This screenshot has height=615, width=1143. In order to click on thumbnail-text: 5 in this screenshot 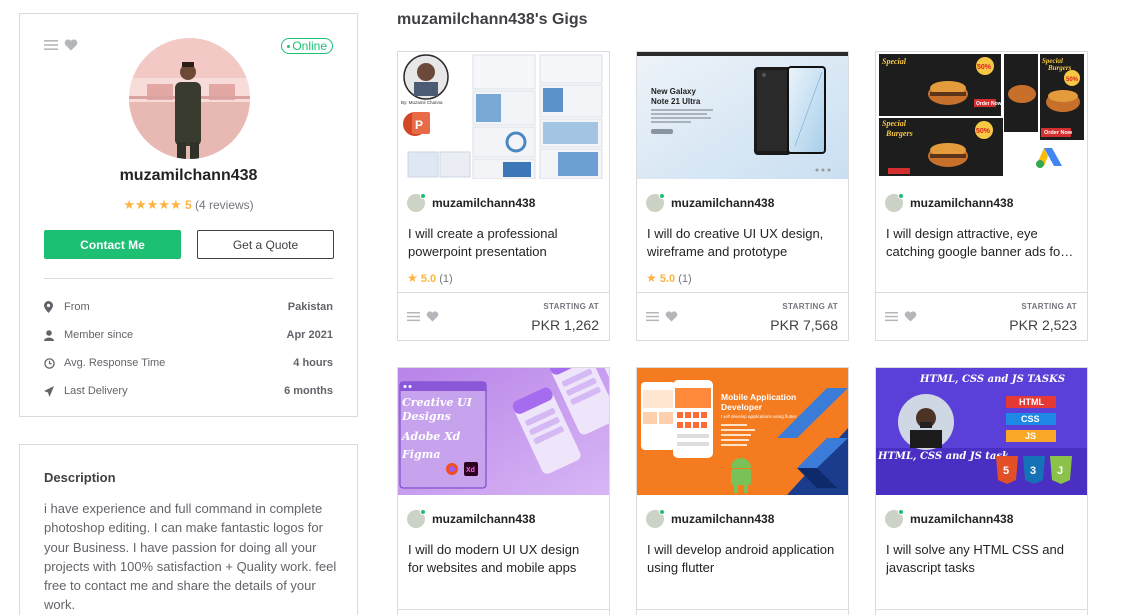, I will do `click(1006, 471)`.